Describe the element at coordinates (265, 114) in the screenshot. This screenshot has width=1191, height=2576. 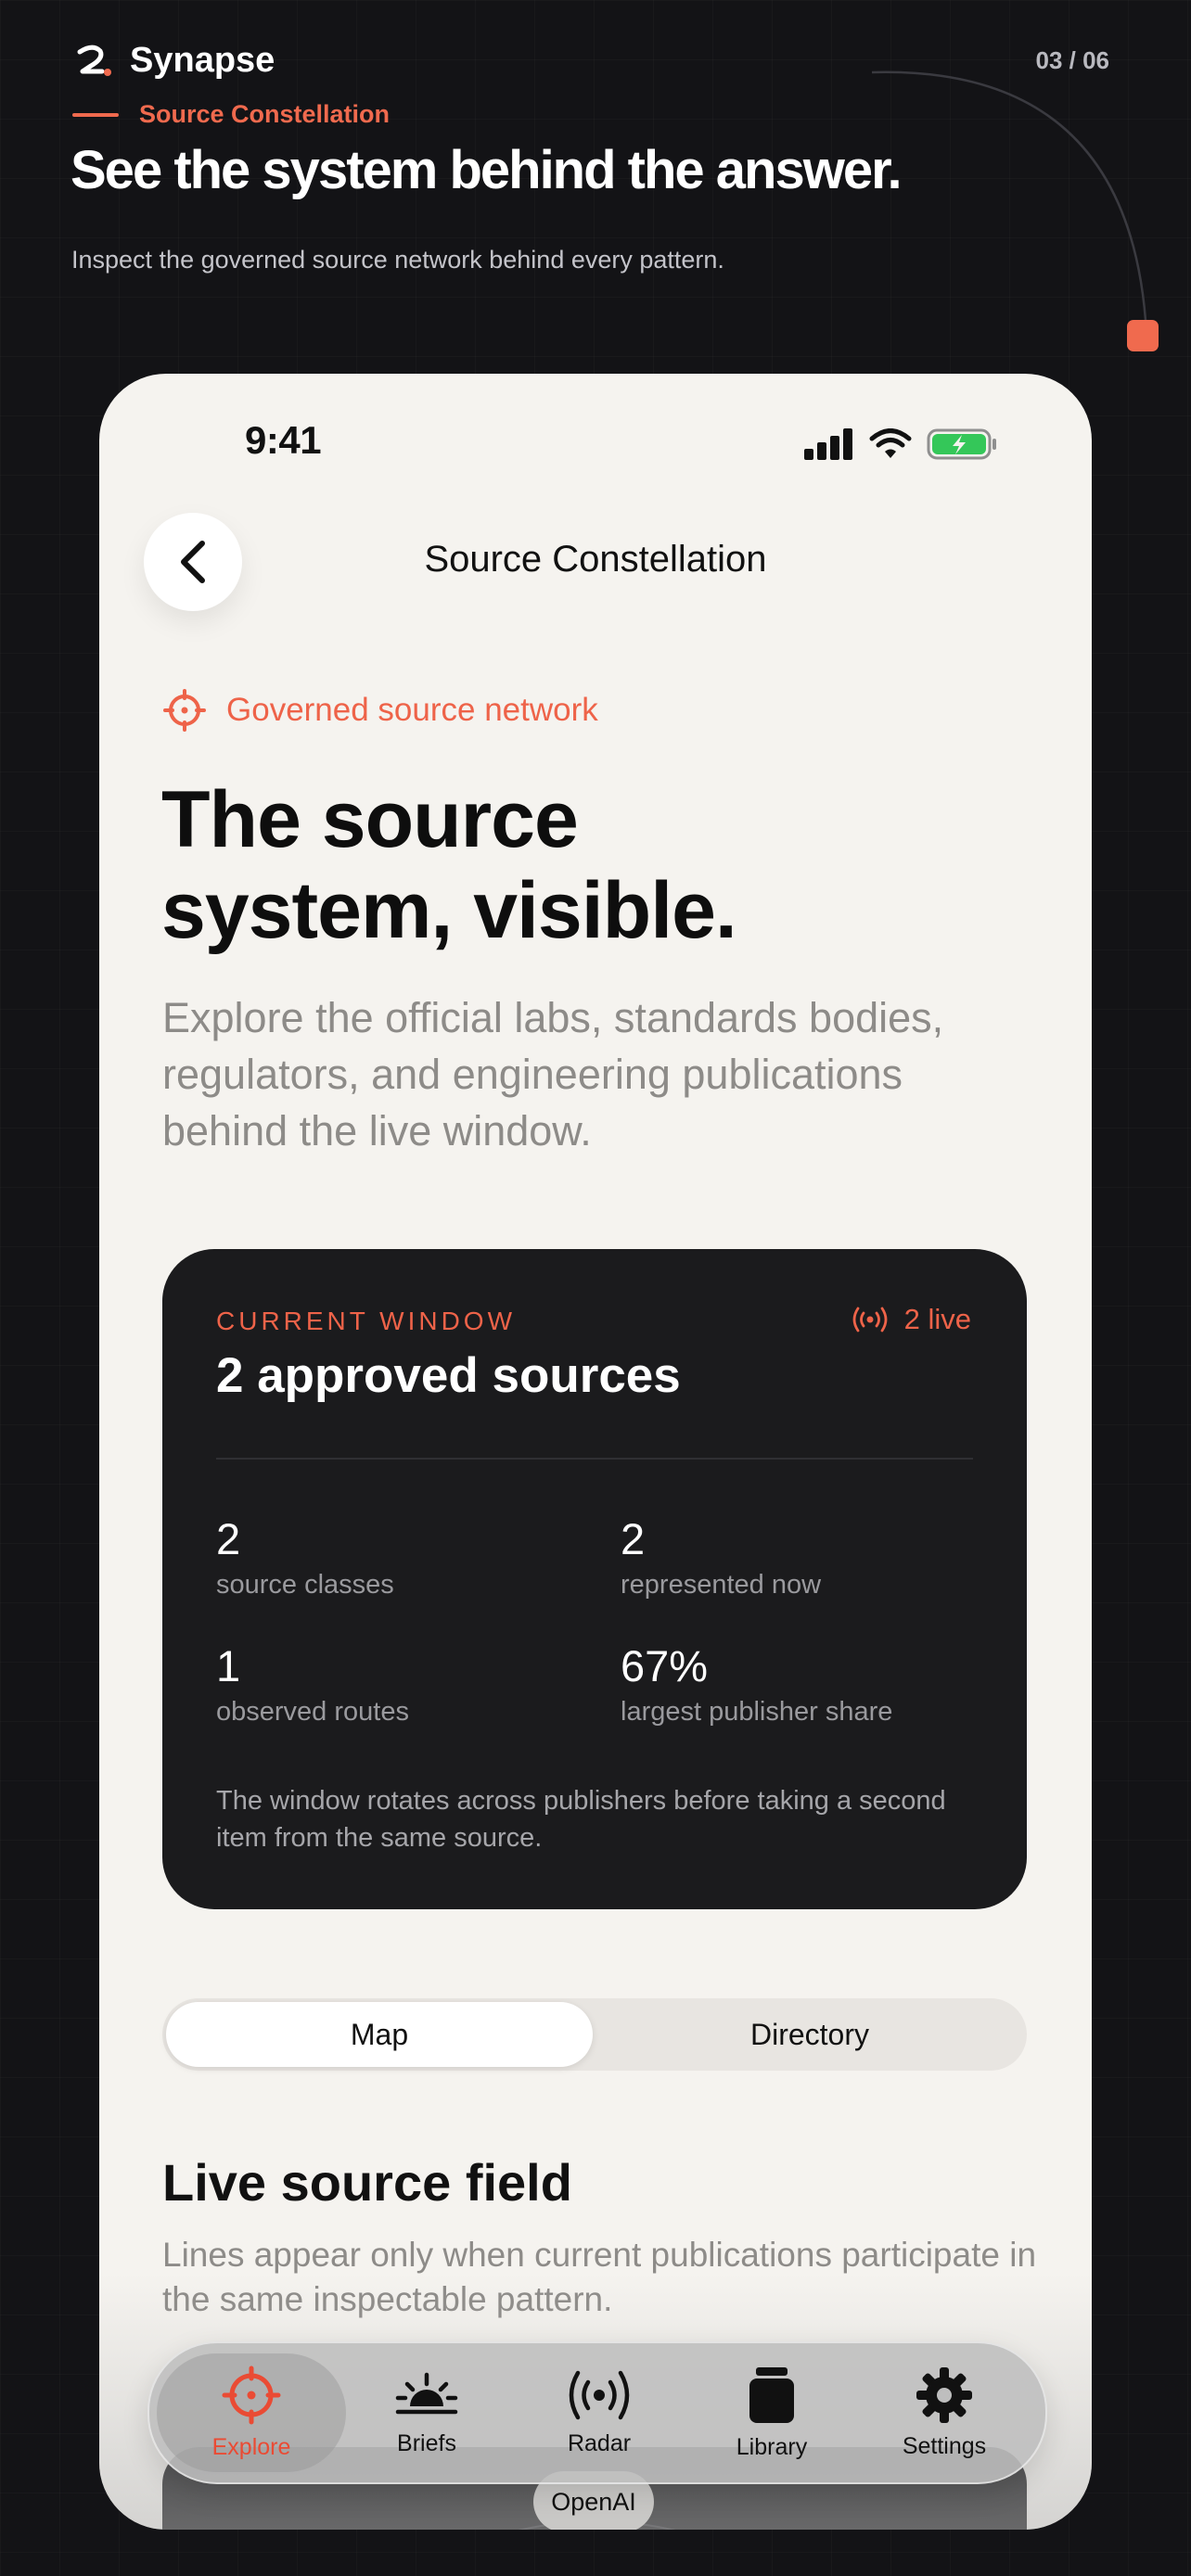
I see `eyebrow-text: Source Constellation` at that location.